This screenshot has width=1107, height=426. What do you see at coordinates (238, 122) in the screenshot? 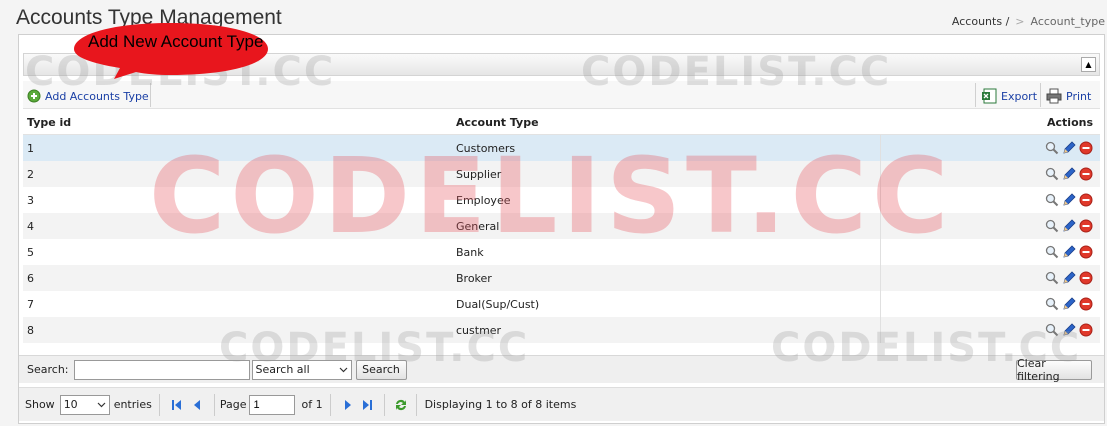
I see `column-header-type-id: Type id` at bounding box center [238, 122].